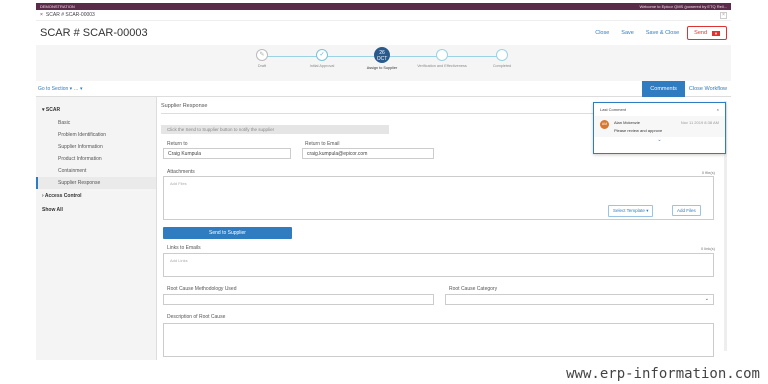 This screenshot has width=768, height=384. What do you see at coordinates (227, 233) in the screenshot?
I see `send-to-supplier-button: Send to Supplier` at bounding box center [227, 233].